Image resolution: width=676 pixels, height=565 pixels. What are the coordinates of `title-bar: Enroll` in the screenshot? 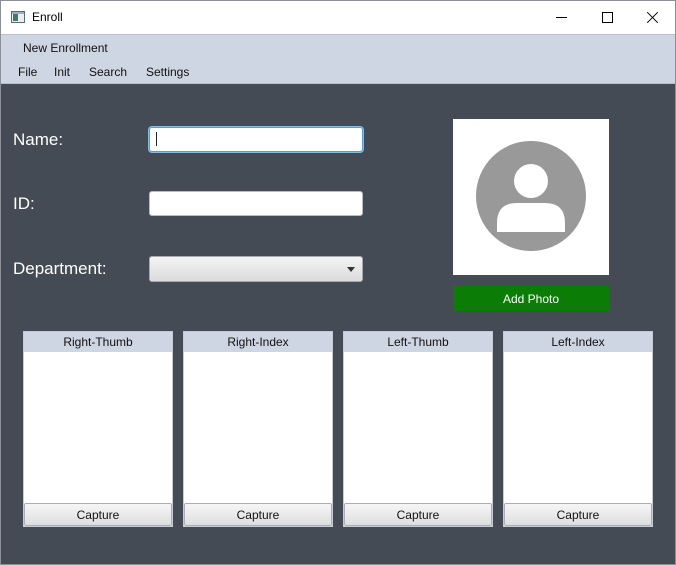 It's located at (338, 17).